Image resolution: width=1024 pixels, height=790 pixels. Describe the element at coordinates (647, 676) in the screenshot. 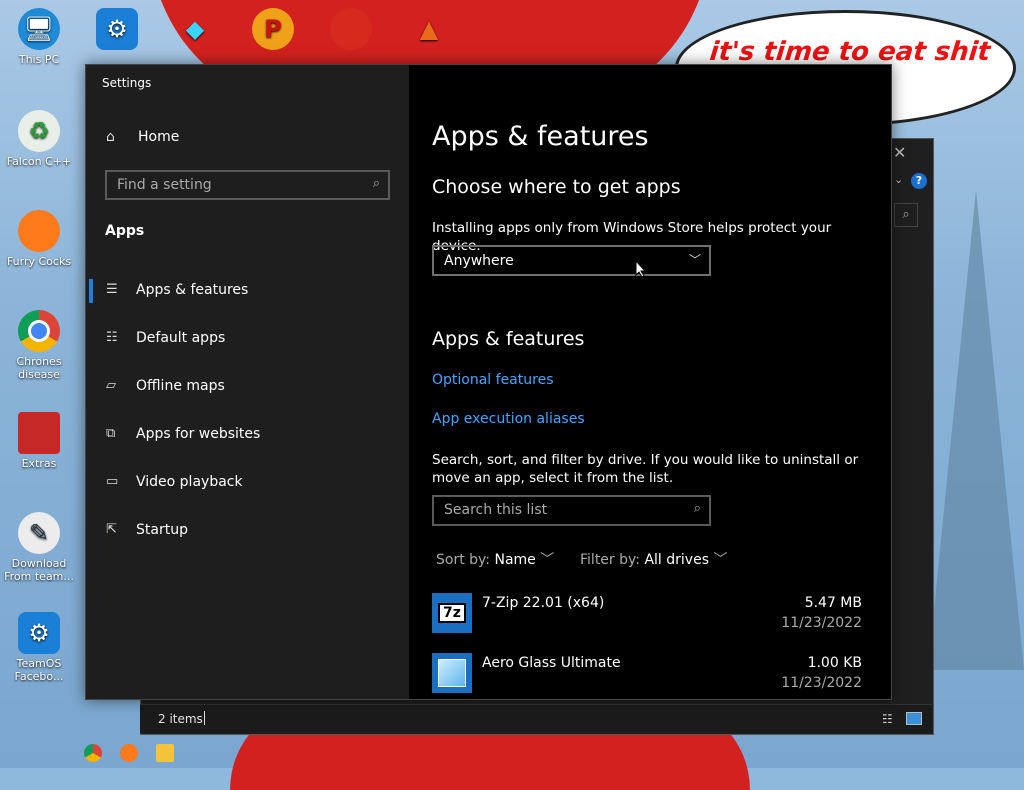

I see `list-item: Aero Glass Ultimate 1.00 KB 11/23/2022` at that location.